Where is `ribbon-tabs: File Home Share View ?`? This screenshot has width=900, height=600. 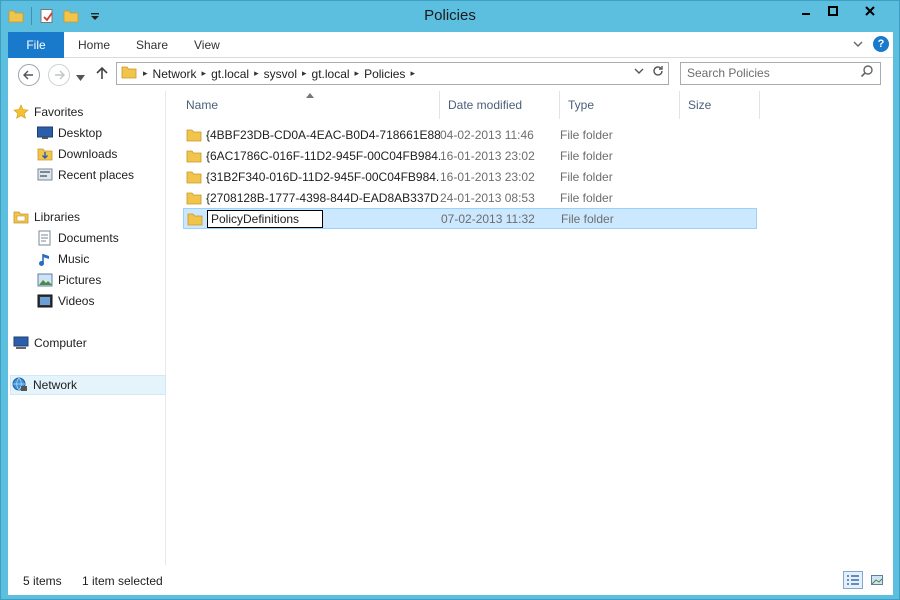
ribbon-tabs: File Home Share View ? is located at coordinates (450, 45).